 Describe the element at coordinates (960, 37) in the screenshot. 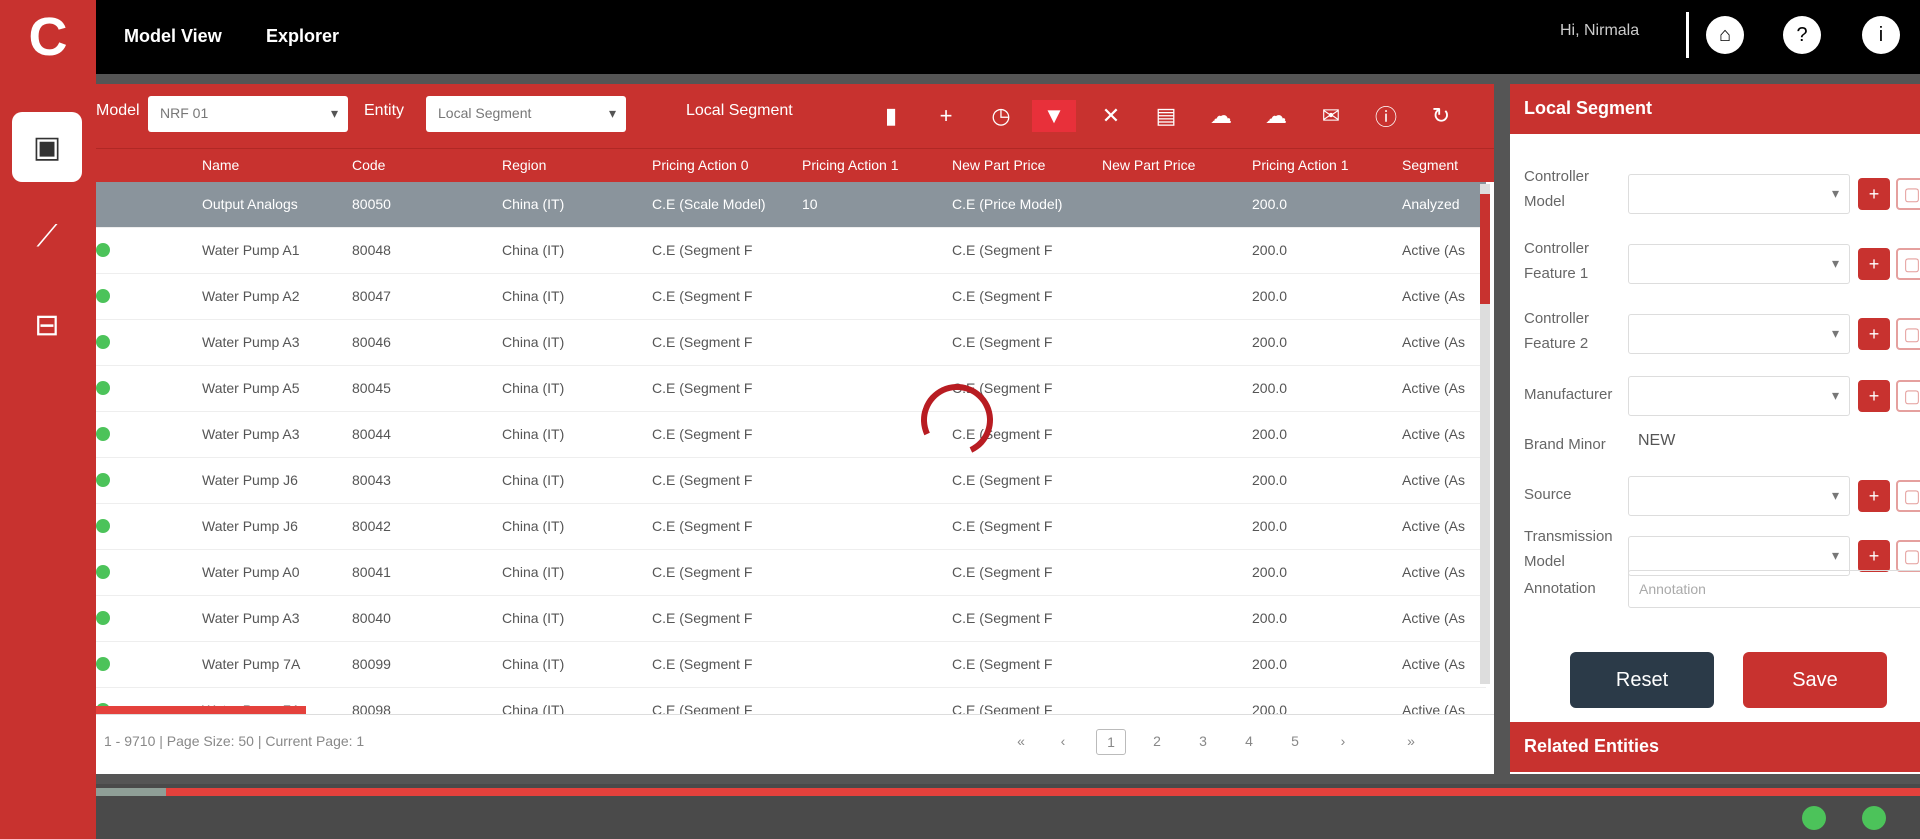

I see `top-bar: C Model View Explorer Hi, Nirmala ⌂ ? i` at that location.